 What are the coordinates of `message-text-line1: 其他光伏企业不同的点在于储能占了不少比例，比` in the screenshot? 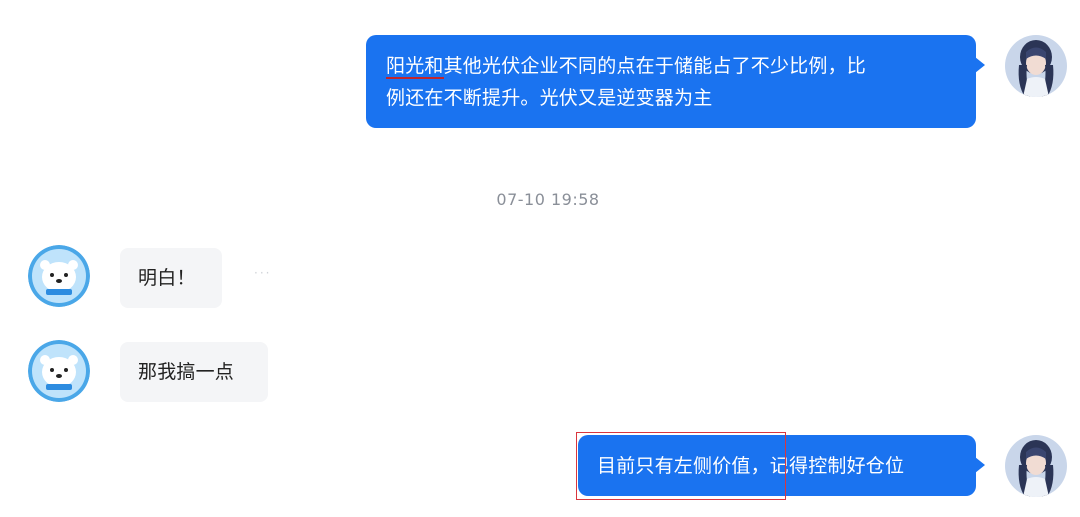 It's located at (655, 66).